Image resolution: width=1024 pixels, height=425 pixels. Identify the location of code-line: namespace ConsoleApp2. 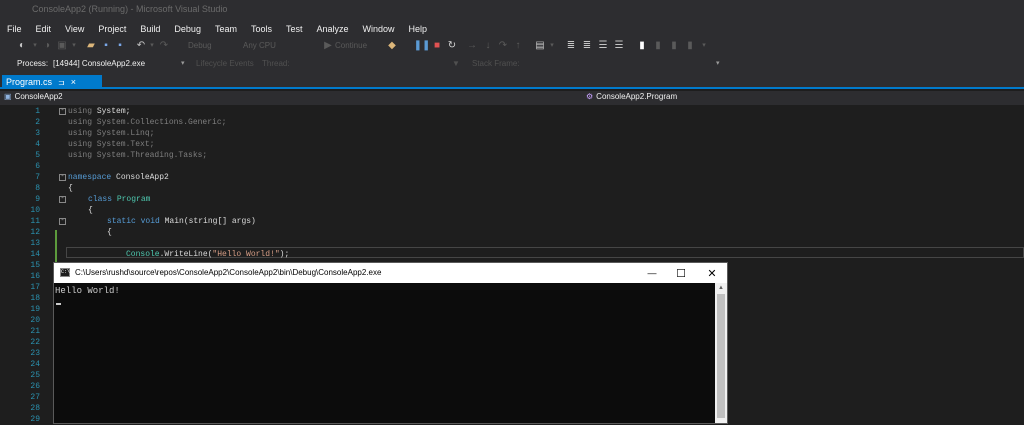
(118, 177).